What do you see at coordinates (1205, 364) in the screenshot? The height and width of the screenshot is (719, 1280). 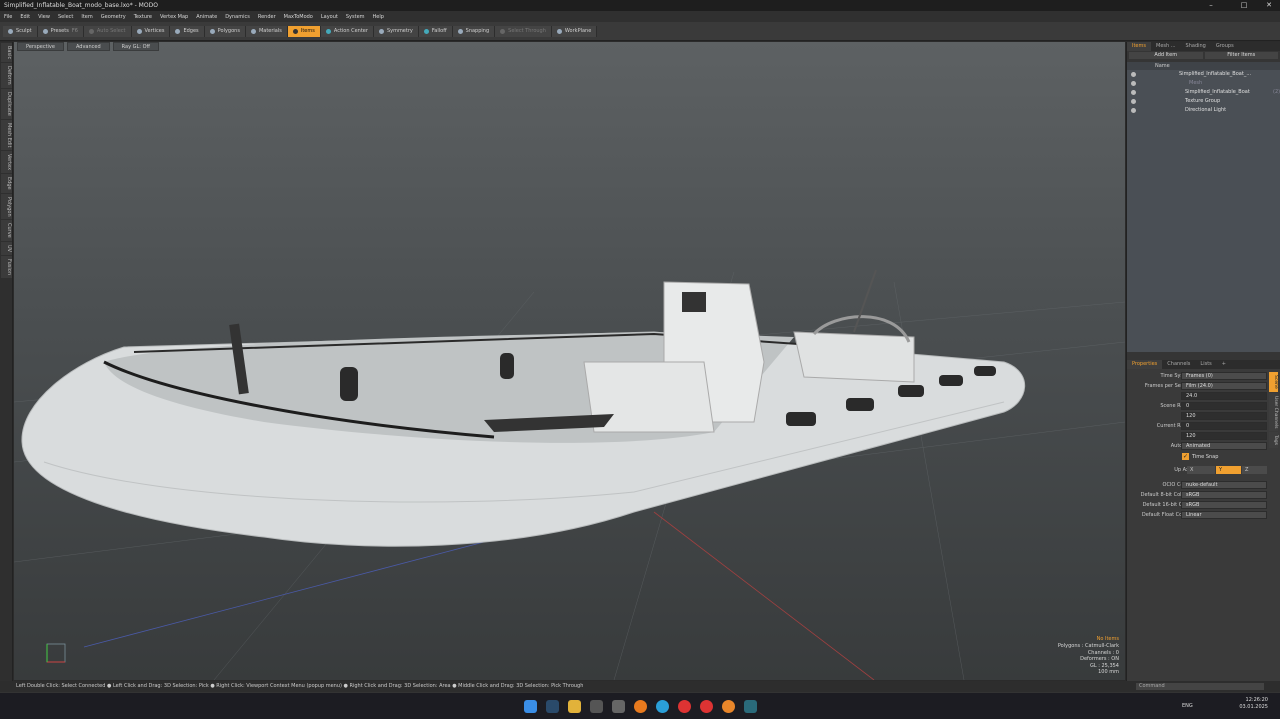 I see `properties-tab: Lists` at bounding box center [1205, 364].